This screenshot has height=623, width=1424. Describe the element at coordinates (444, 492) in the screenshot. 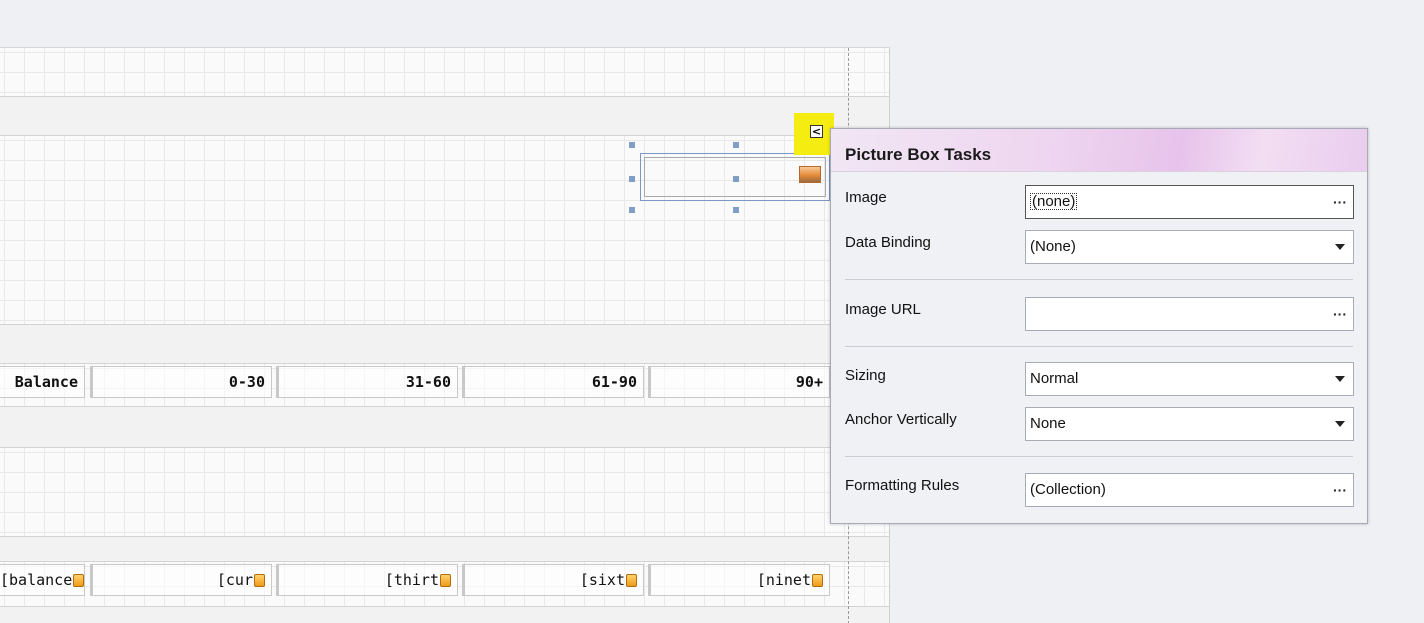

I see `band-group-header` at that location.